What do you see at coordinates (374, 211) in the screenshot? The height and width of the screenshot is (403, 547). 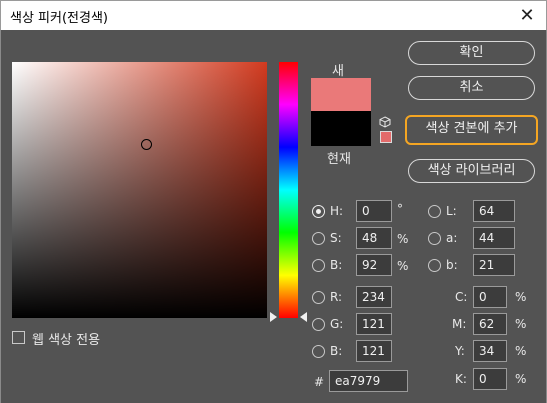 I see `hue-input: 0` at bounding box center [374, 211].